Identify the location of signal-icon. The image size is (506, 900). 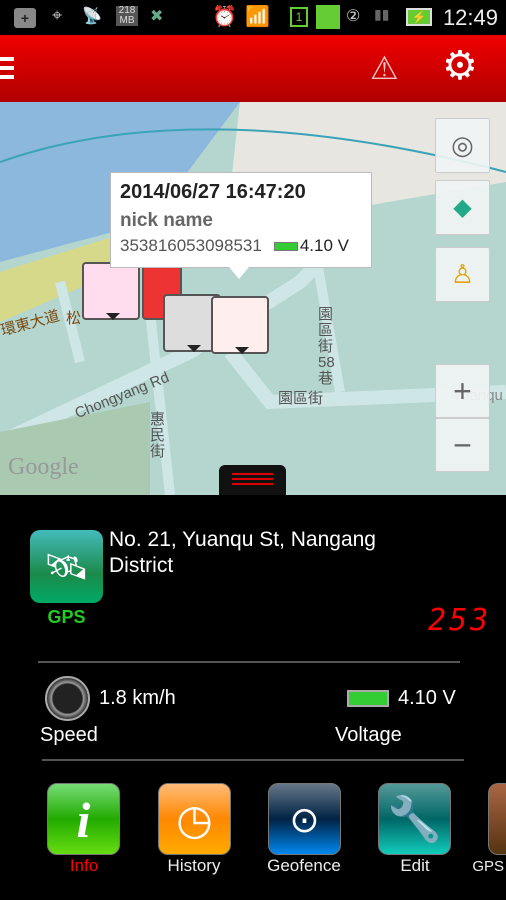
(328, 17).